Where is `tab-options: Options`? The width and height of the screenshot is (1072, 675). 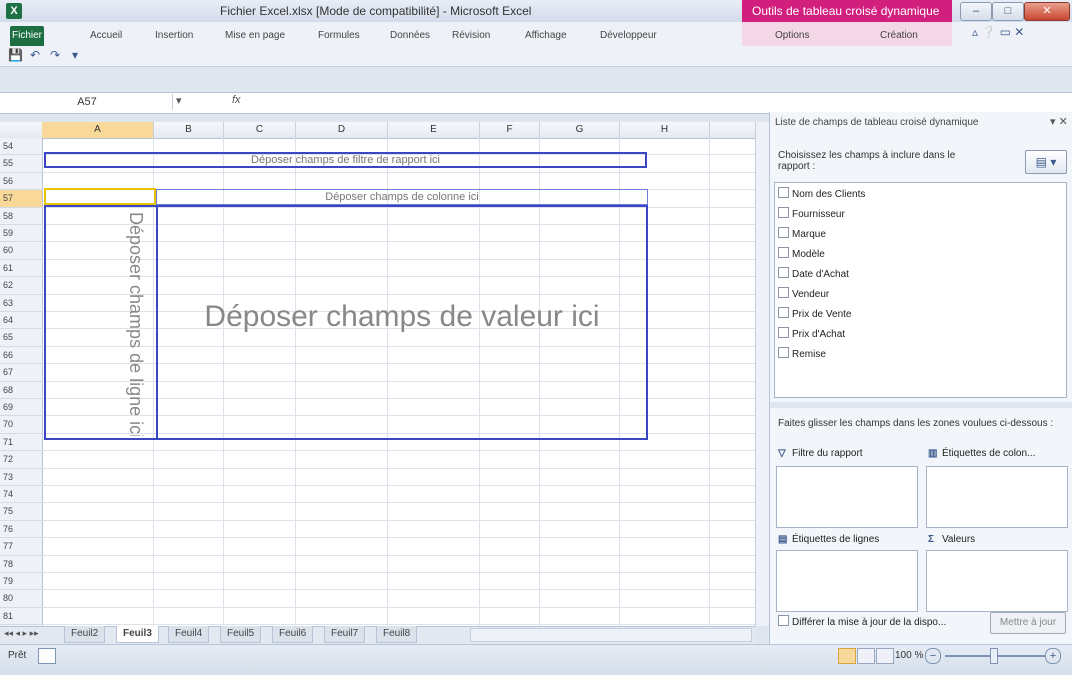
tab-options: Options is located at coordinates (792, 36).